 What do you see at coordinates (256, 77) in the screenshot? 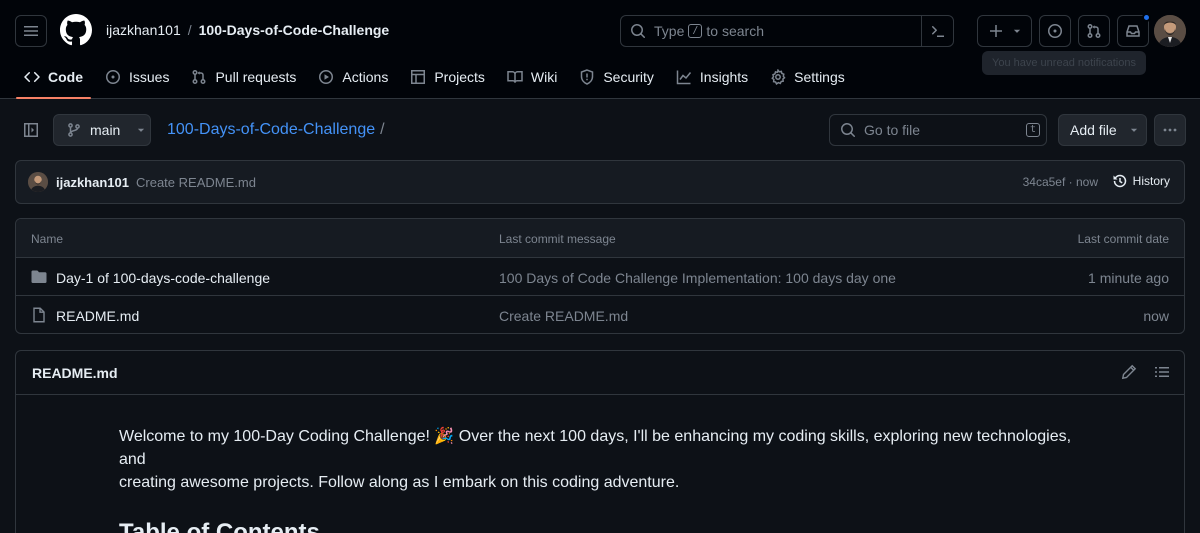
I see `tab-pull-requests-label: Pull requests` at bounding box center [256, 77].